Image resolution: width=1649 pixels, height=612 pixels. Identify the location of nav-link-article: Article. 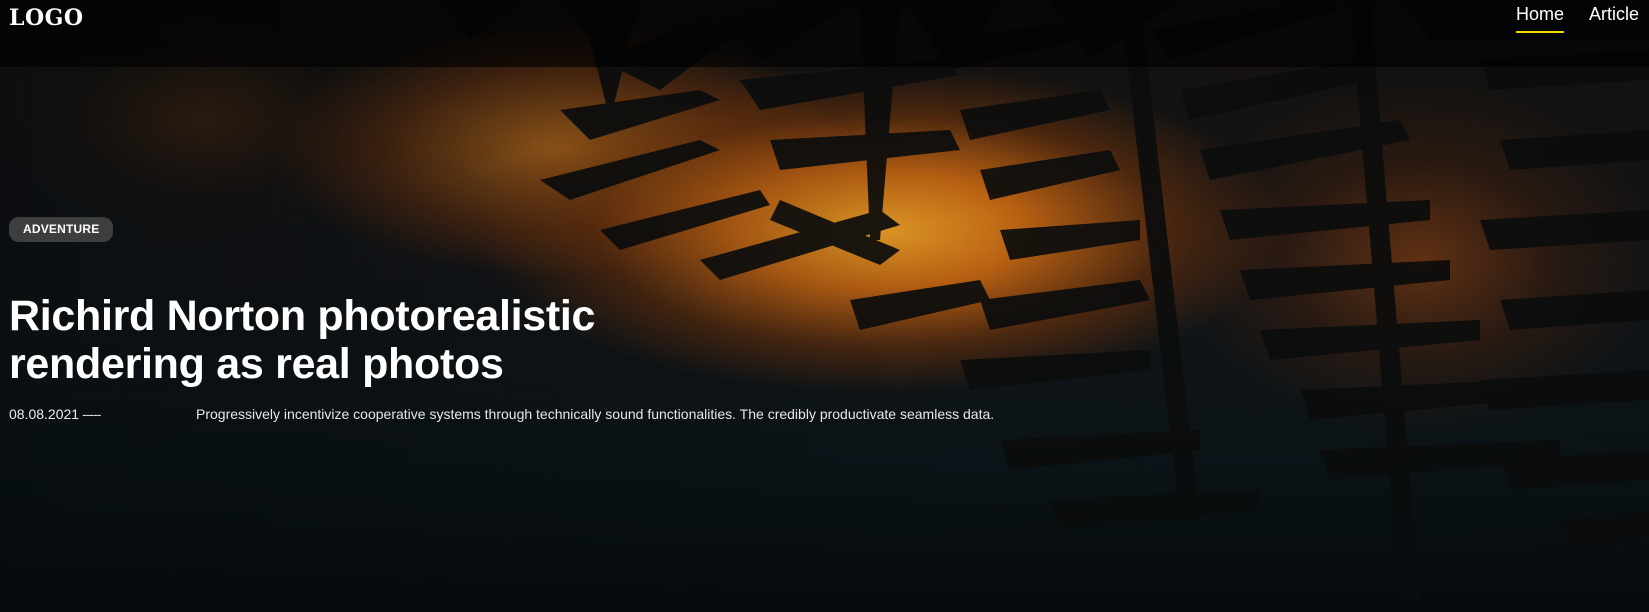
(1614, 17).